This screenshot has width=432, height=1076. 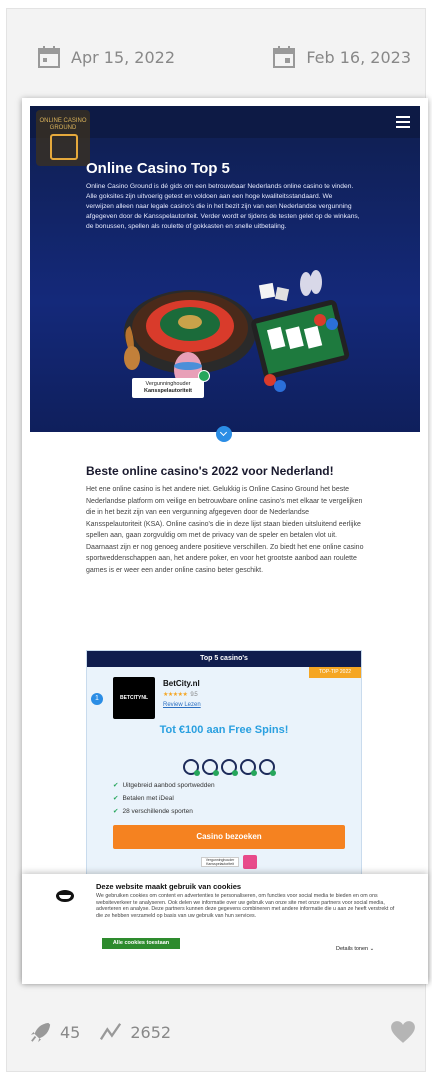 What do you see at coordinates (55, 1032) in the screenshot?
I see `launches-stat: 45` at bounding box center [55, 1032].